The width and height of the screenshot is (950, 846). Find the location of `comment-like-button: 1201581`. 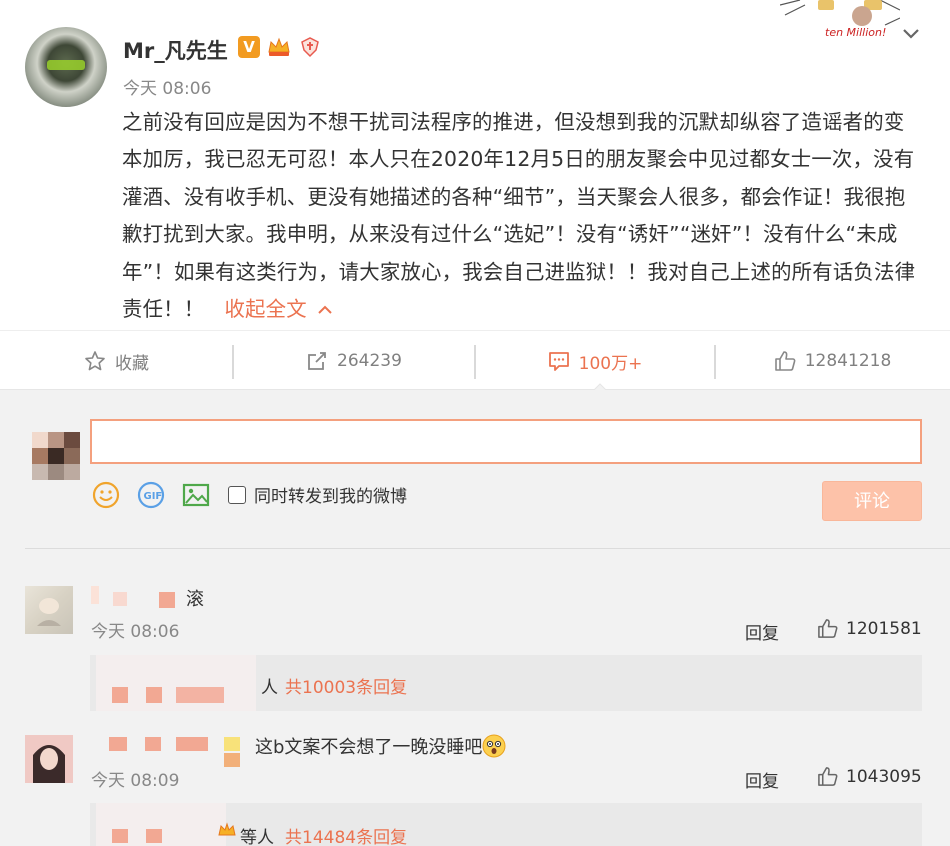

comment-like-button: 1201581 is located at coordinates (869, 628).